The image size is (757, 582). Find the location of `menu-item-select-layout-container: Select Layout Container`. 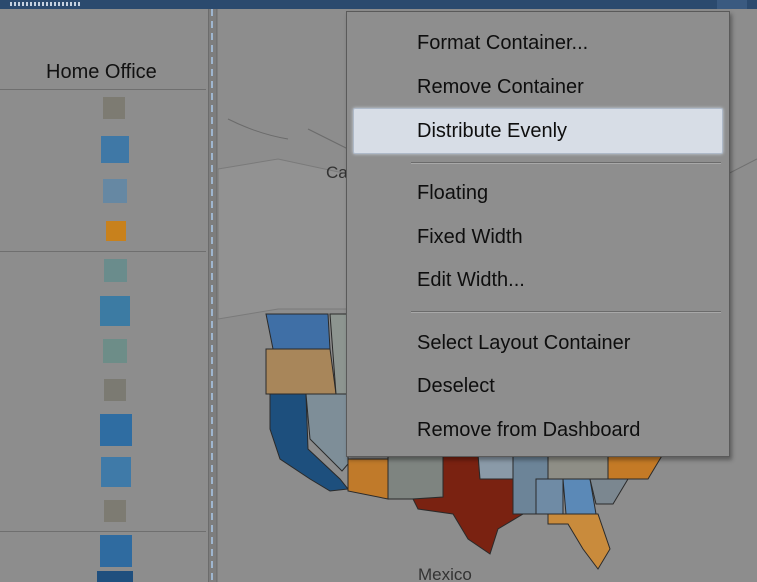

menu-item-select-layout-container: Select Layout Container is located at coordinates (523, 343).